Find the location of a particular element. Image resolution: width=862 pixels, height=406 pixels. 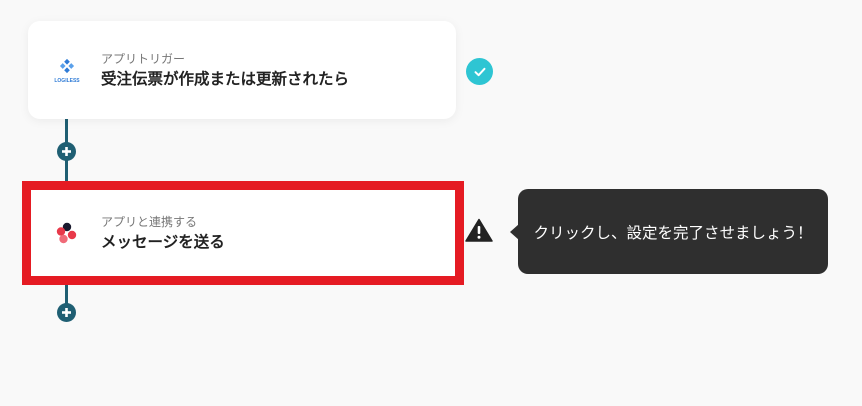

logiless-logo-text: LOGILESS is located at coordinates (67, 81).